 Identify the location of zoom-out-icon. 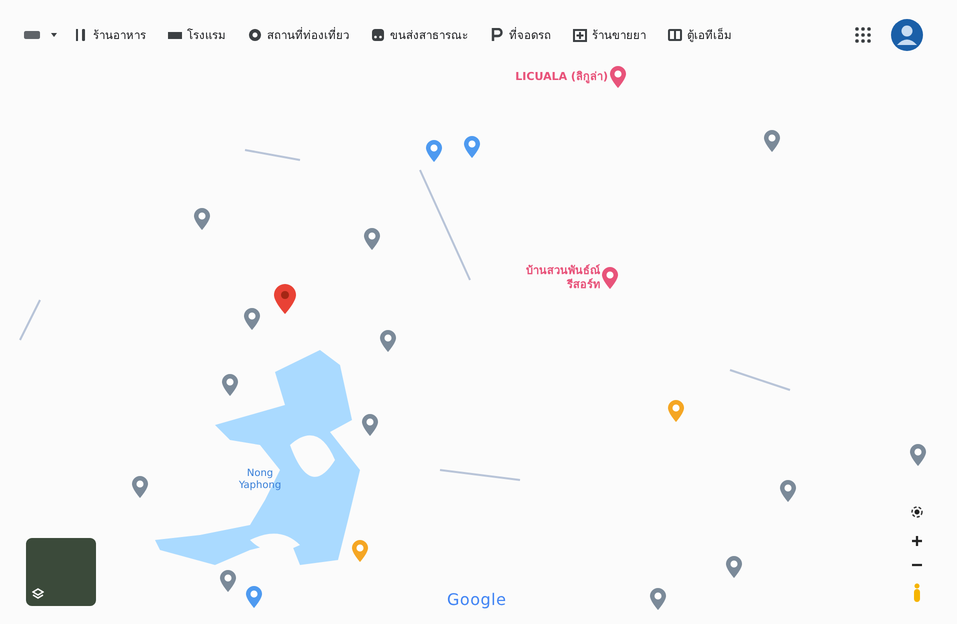
(917, 565).